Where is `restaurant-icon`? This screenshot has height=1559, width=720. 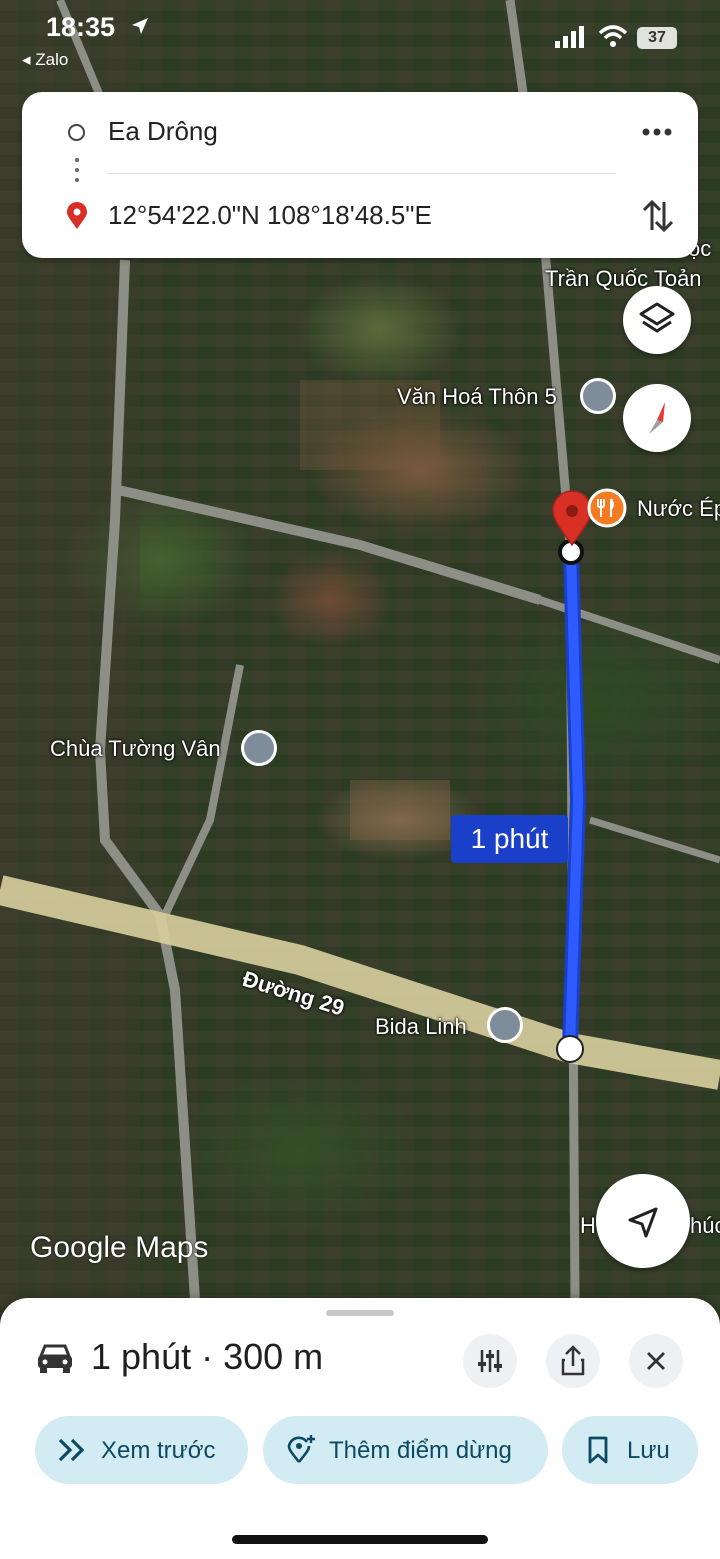
restaurant-icon is located at coordinates (607, 508).